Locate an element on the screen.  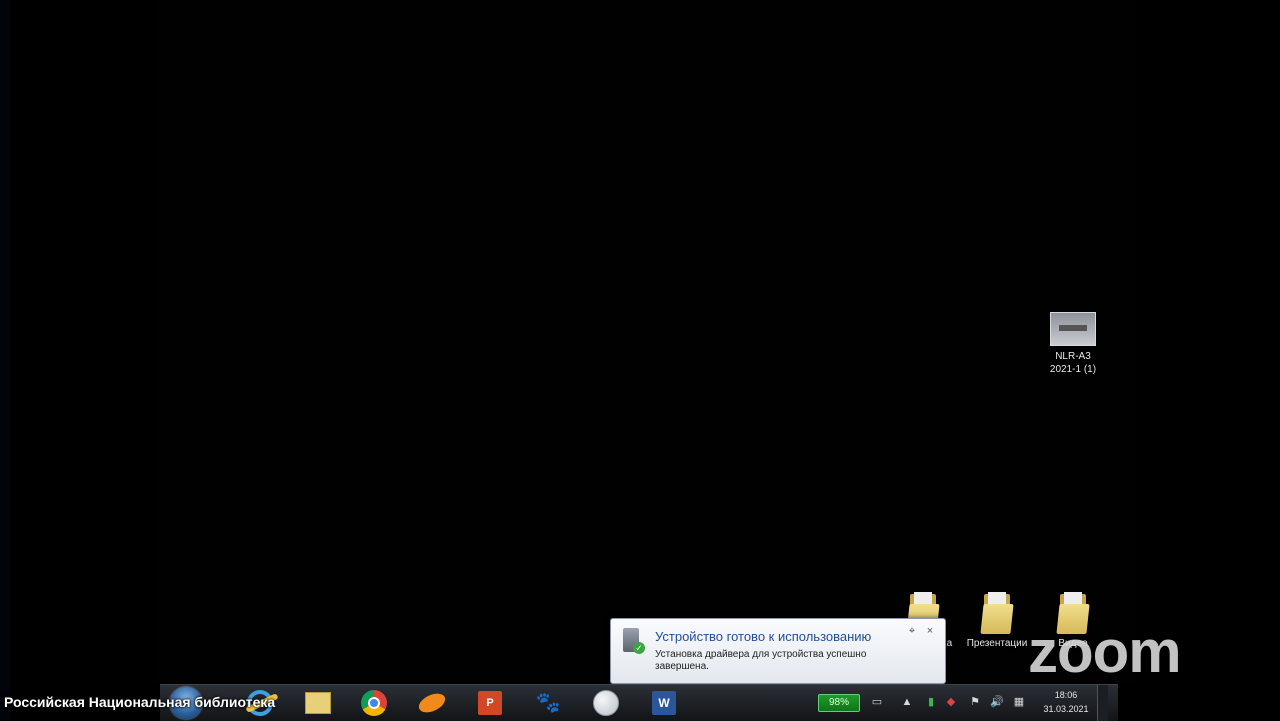
taskbar-app-powerpoint: P is located at coordinates (490, 703).